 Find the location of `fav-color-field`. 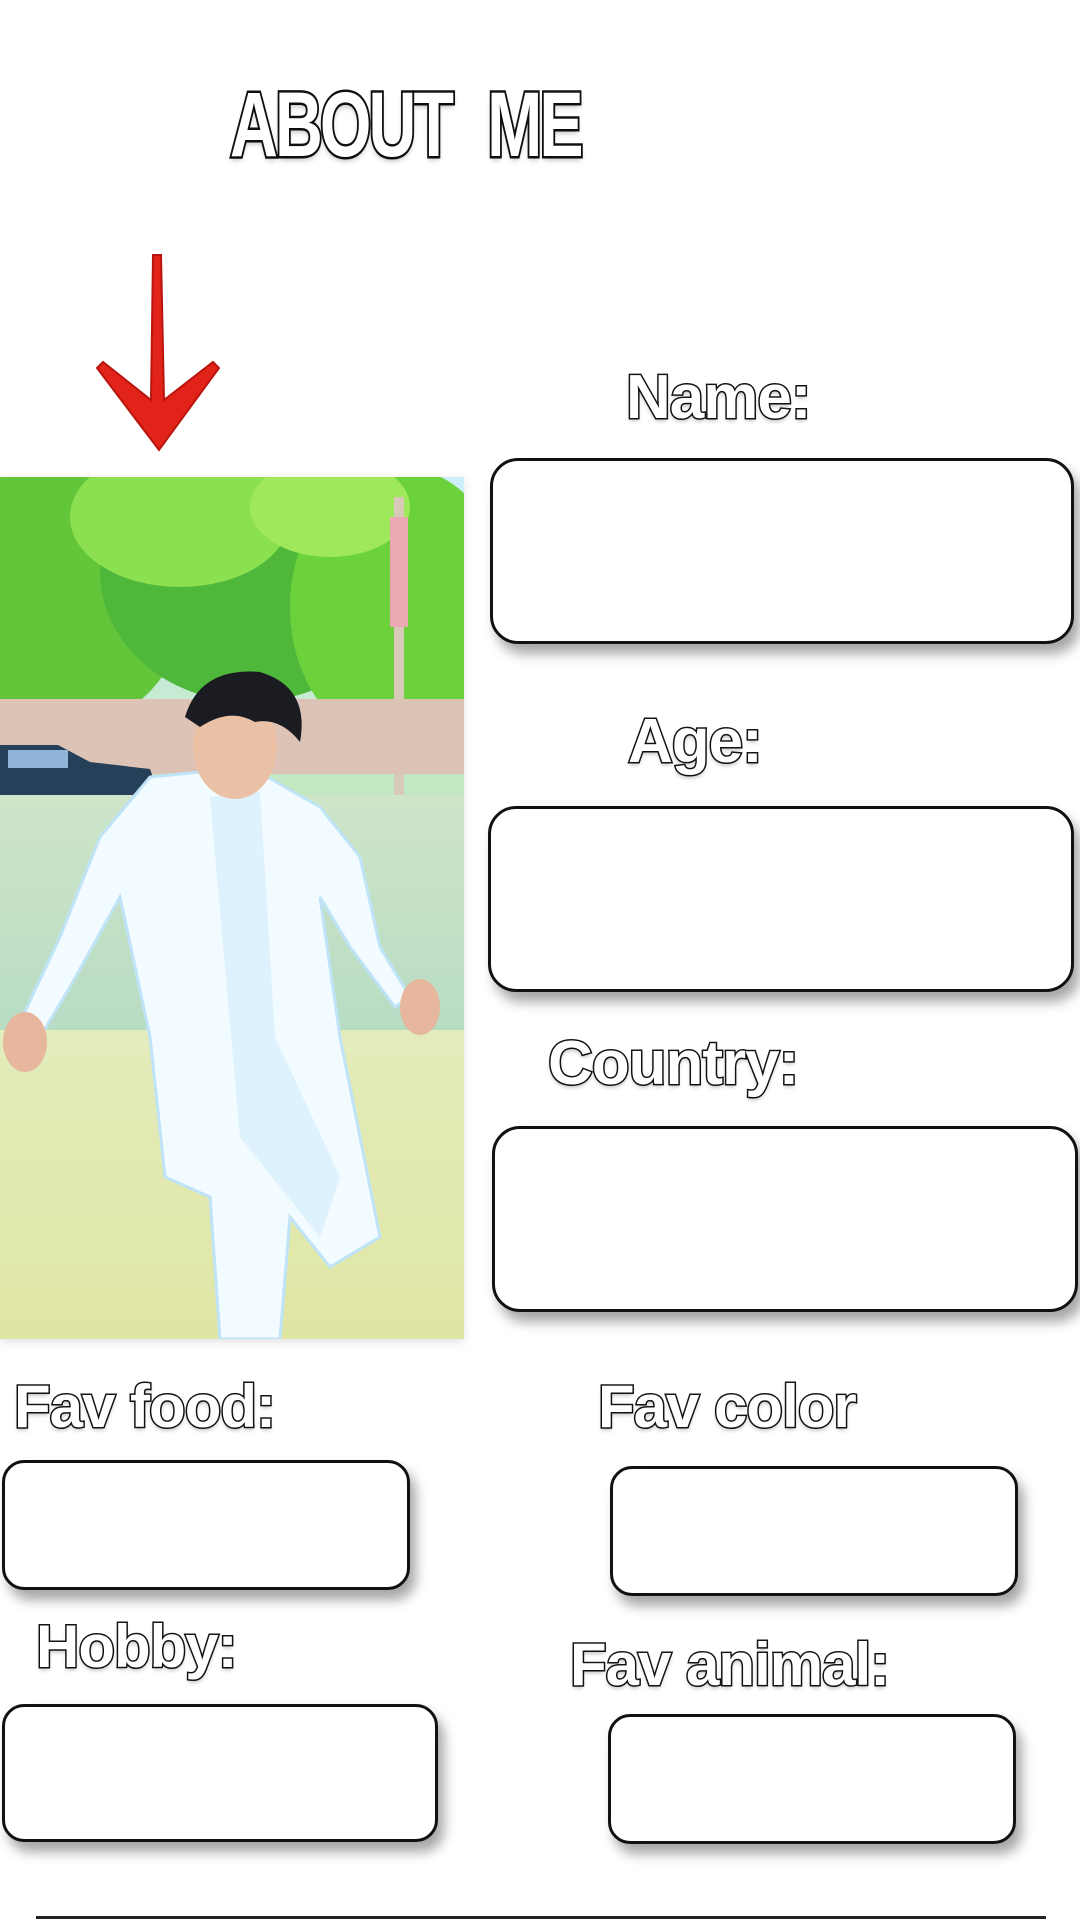

fav-color-field is located at coordinates (814, 1531).